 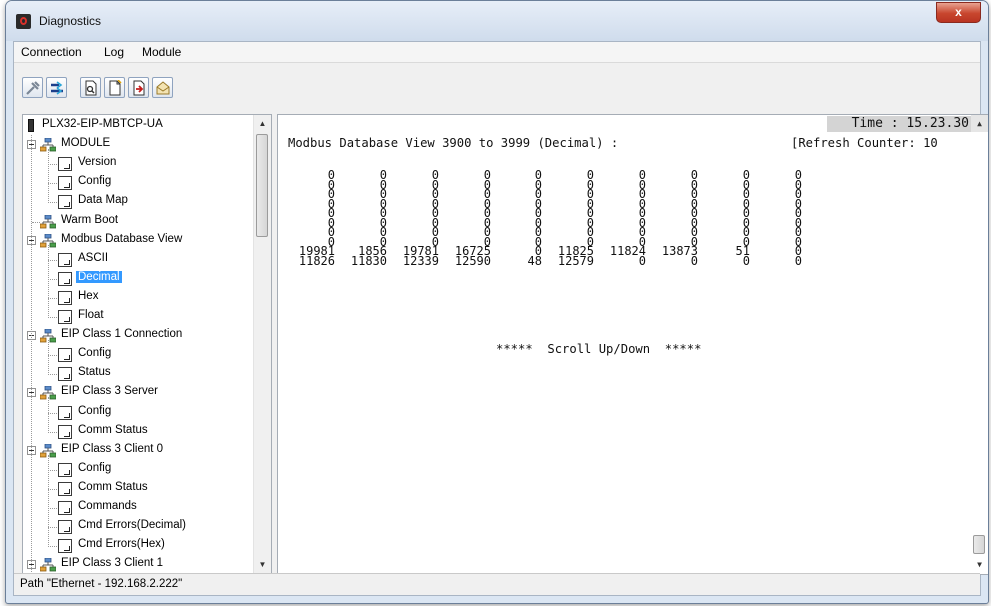 What do you see at coordinates (137, 526) in the screenshot?
I see `tree-item-cmd-errors-decimal: Cmd Errors(Decimal)` at bounding box center [137, 526].